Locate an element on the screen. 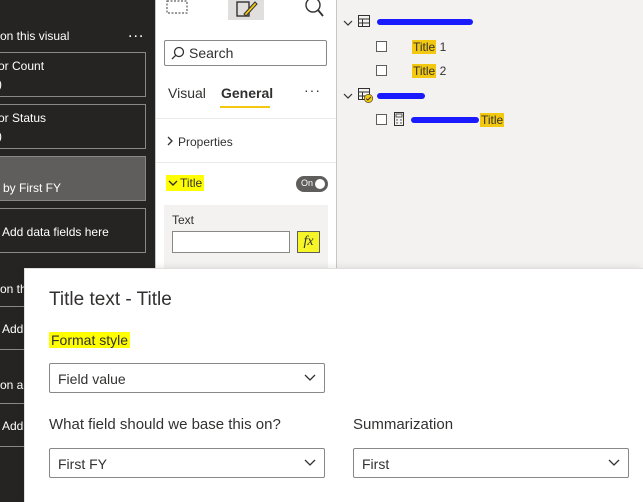  summarization-value: First is located at coordinates (376, 464).